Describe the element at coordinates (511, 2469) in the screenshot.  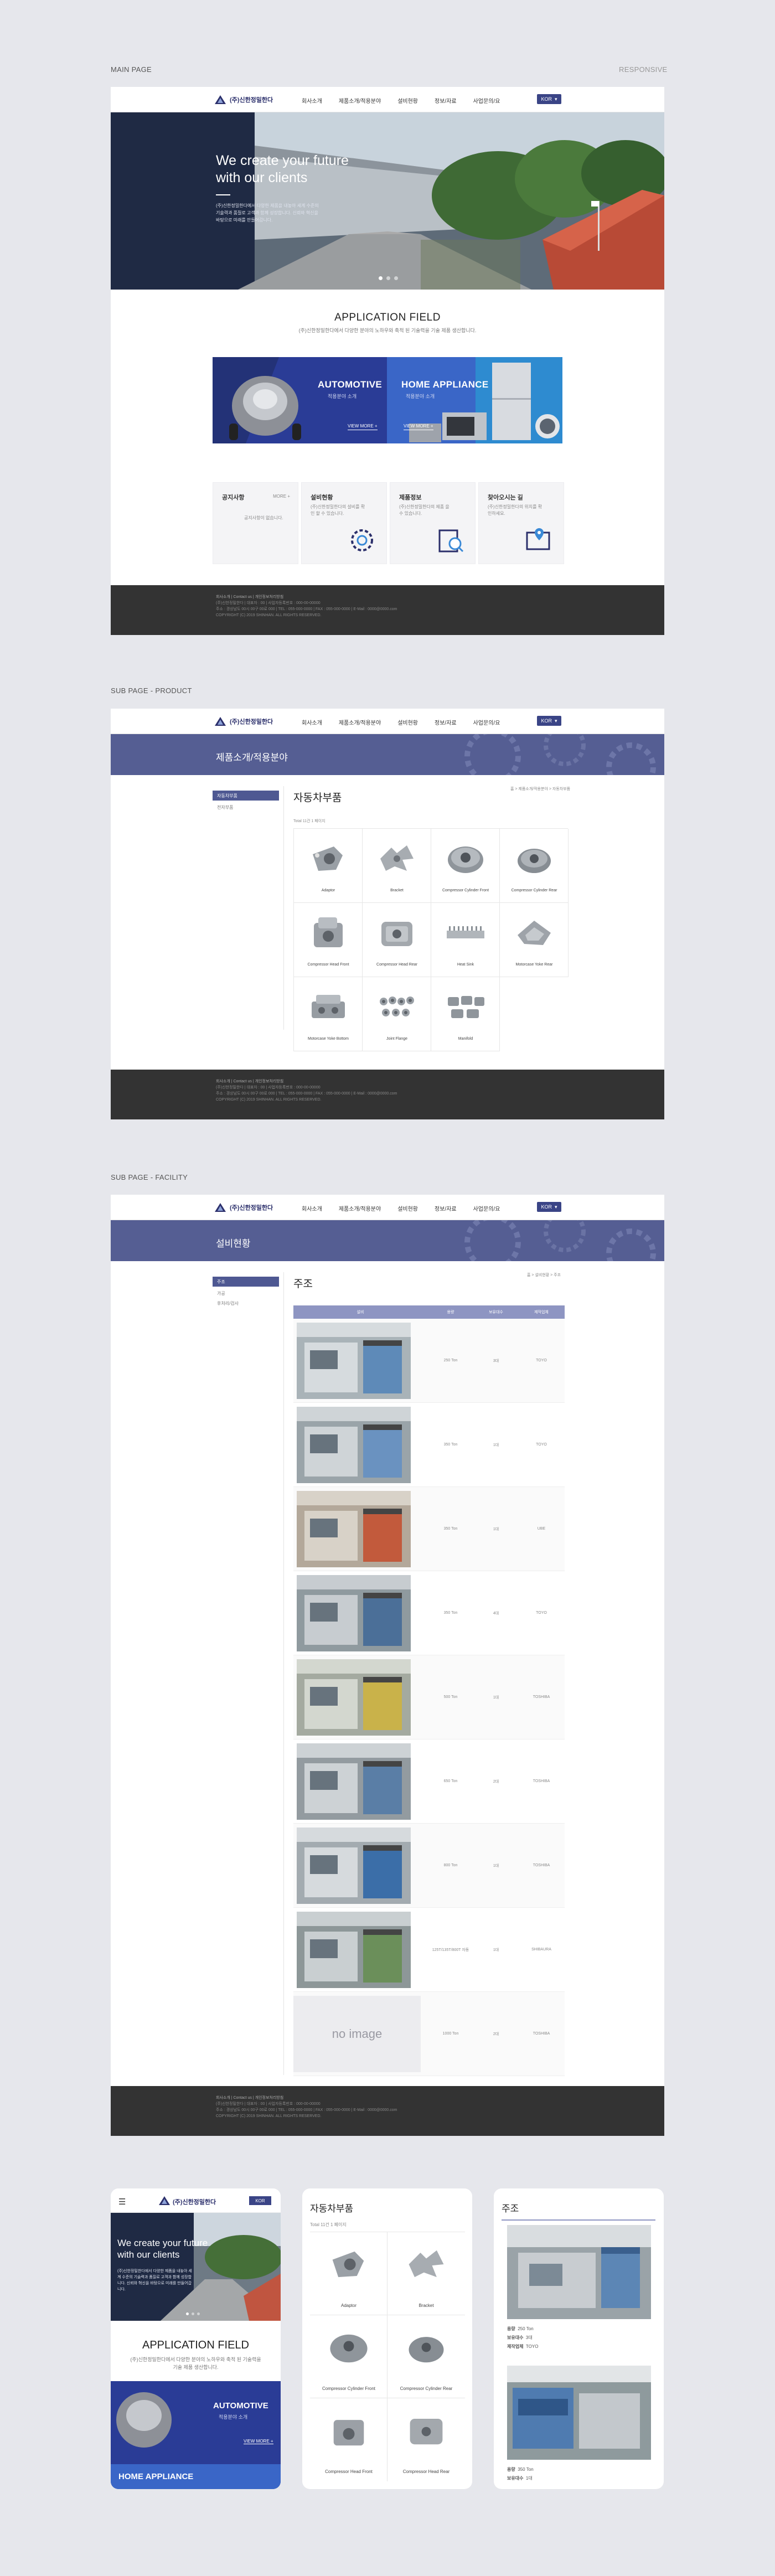
I see `spec-label: 용량` at that location.